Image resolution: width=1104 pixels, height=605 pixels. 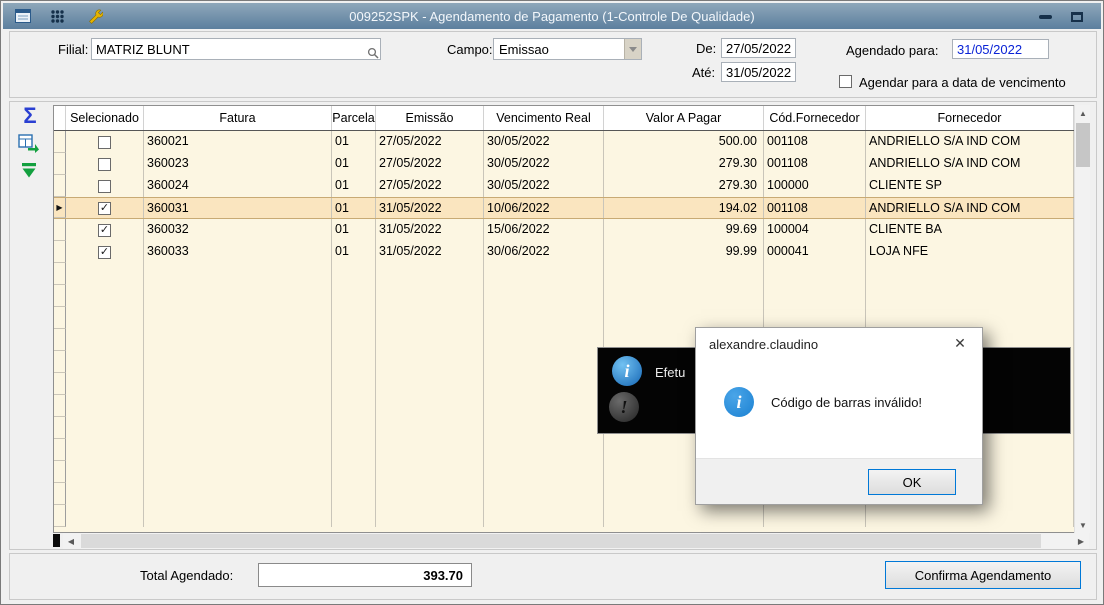 I want to click on cell-fornecedor: LOJA NFE, so click(x=970, y=252).